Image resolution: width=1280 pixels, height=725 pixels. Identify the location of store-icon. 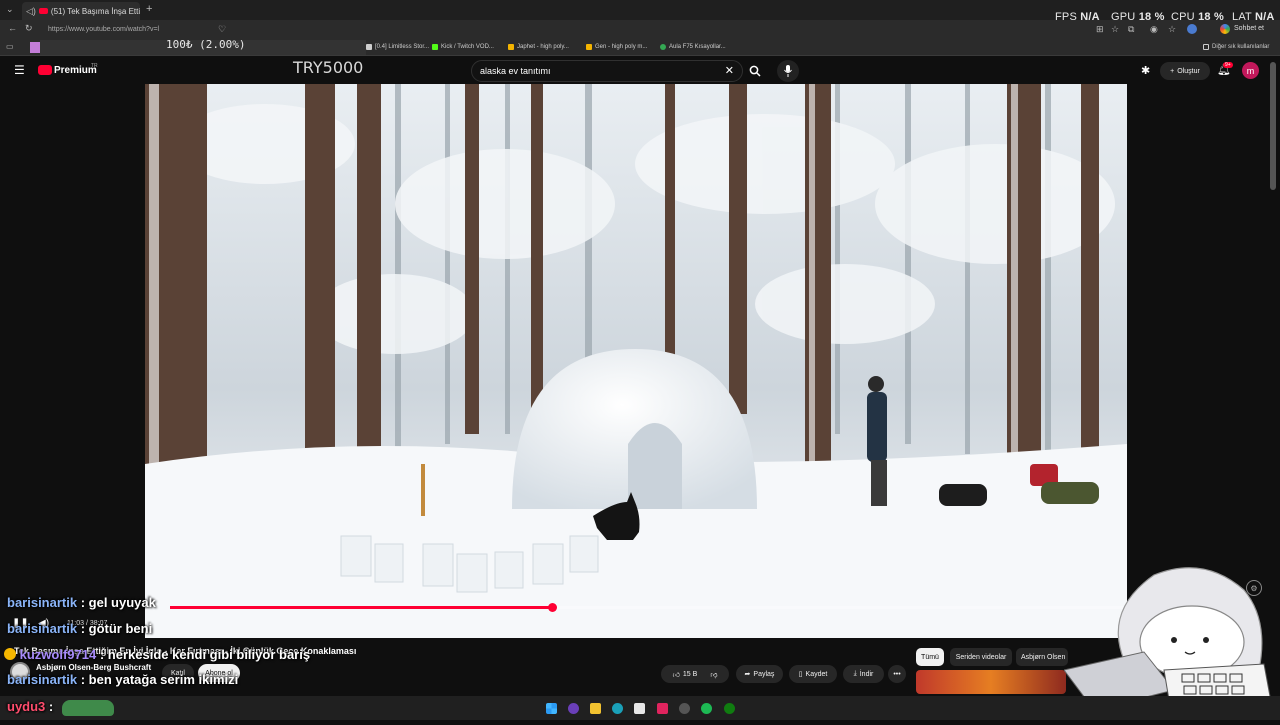
(639, 708).